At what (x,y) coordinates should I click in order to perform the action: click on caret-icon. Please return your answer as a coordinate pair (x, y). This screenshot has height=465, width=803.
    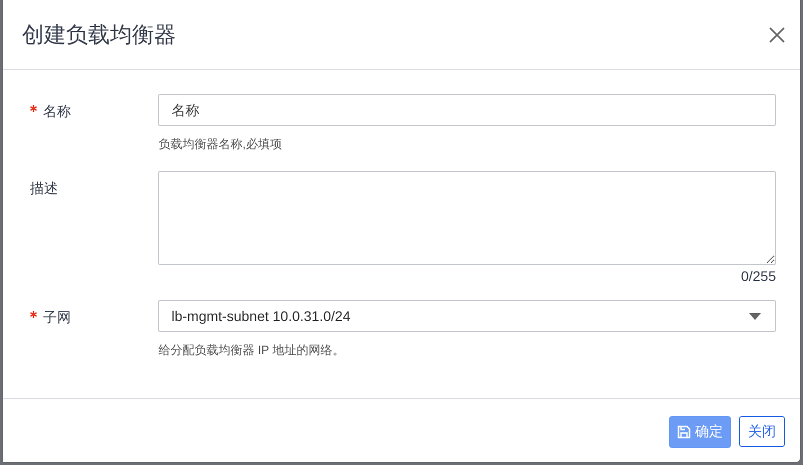
    Looking at the image, I should click on (755, 316).